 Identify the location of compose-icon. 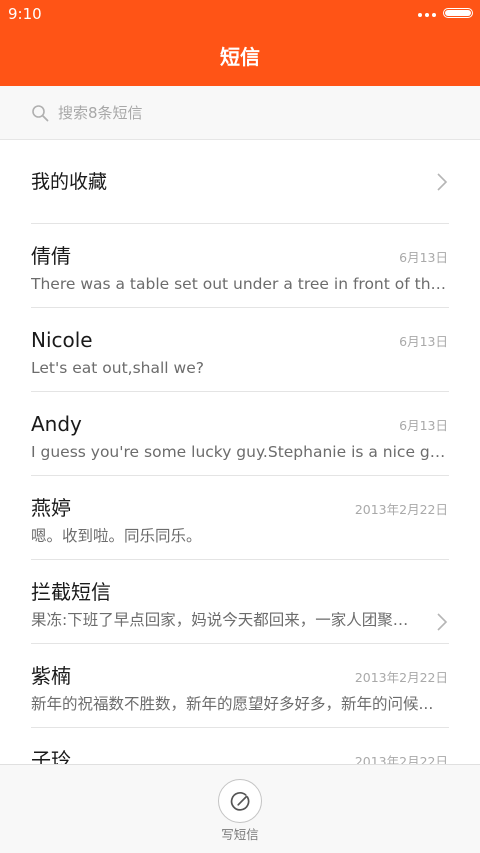
(240, 801).